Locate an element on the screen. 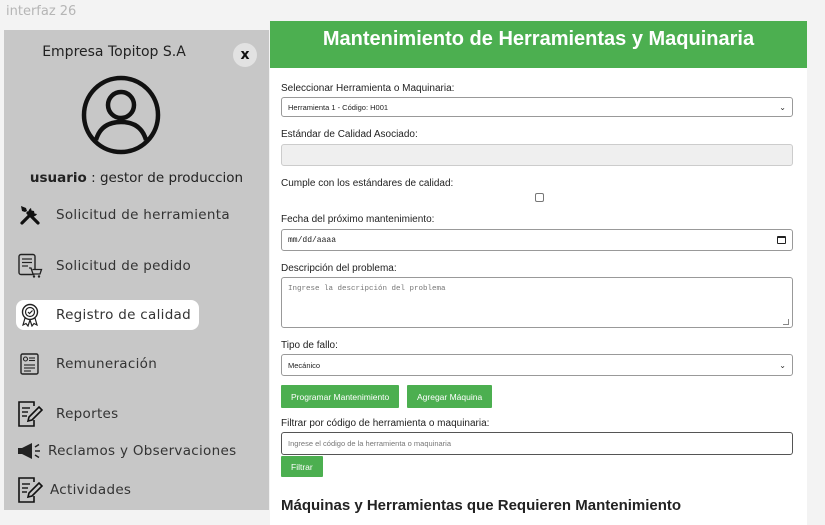 The height and width of the screenshot is (525, 825). filter-button: Filtrar is located at coordinates (302, 466).